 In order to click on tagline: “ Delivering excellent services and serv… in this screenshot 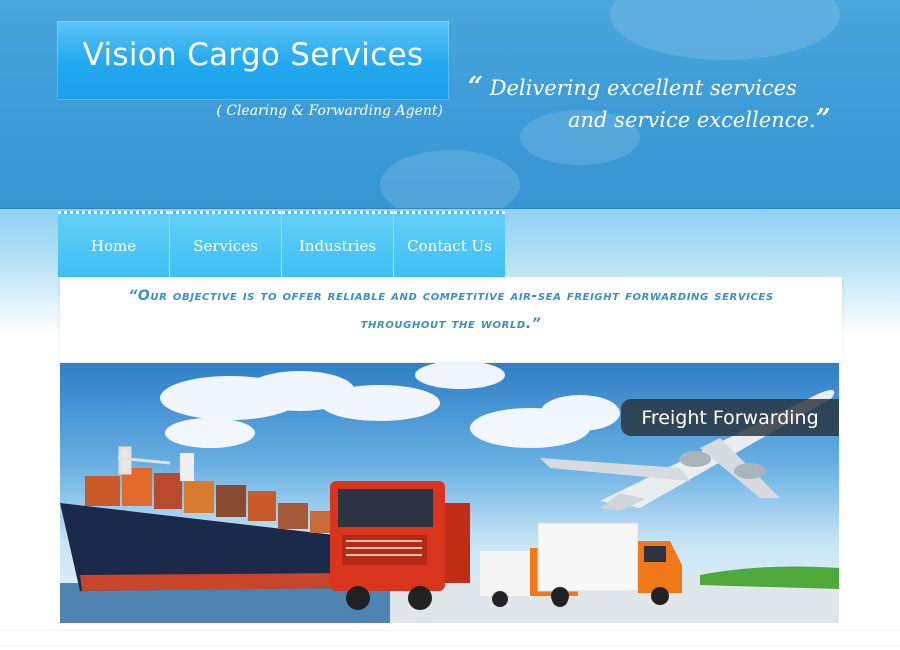, I will do `click(668, 104)`.